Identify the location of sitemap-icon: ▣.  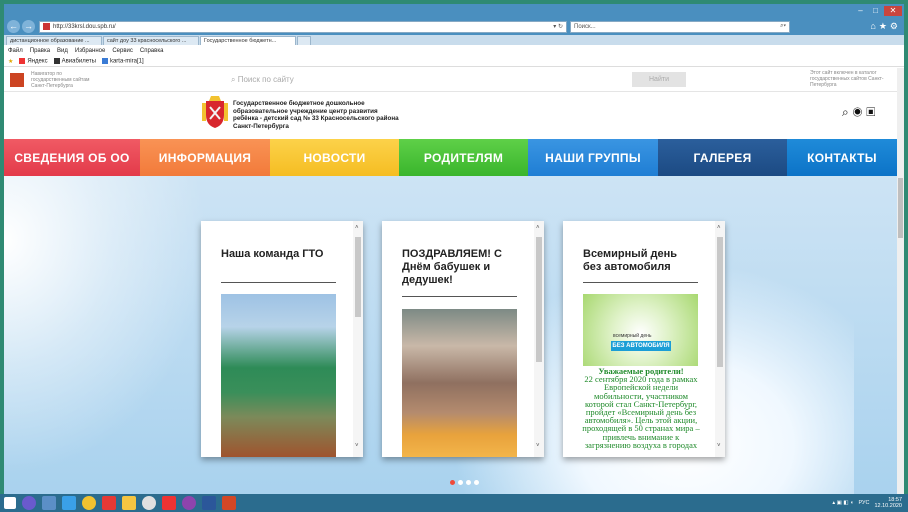
(872, 112).